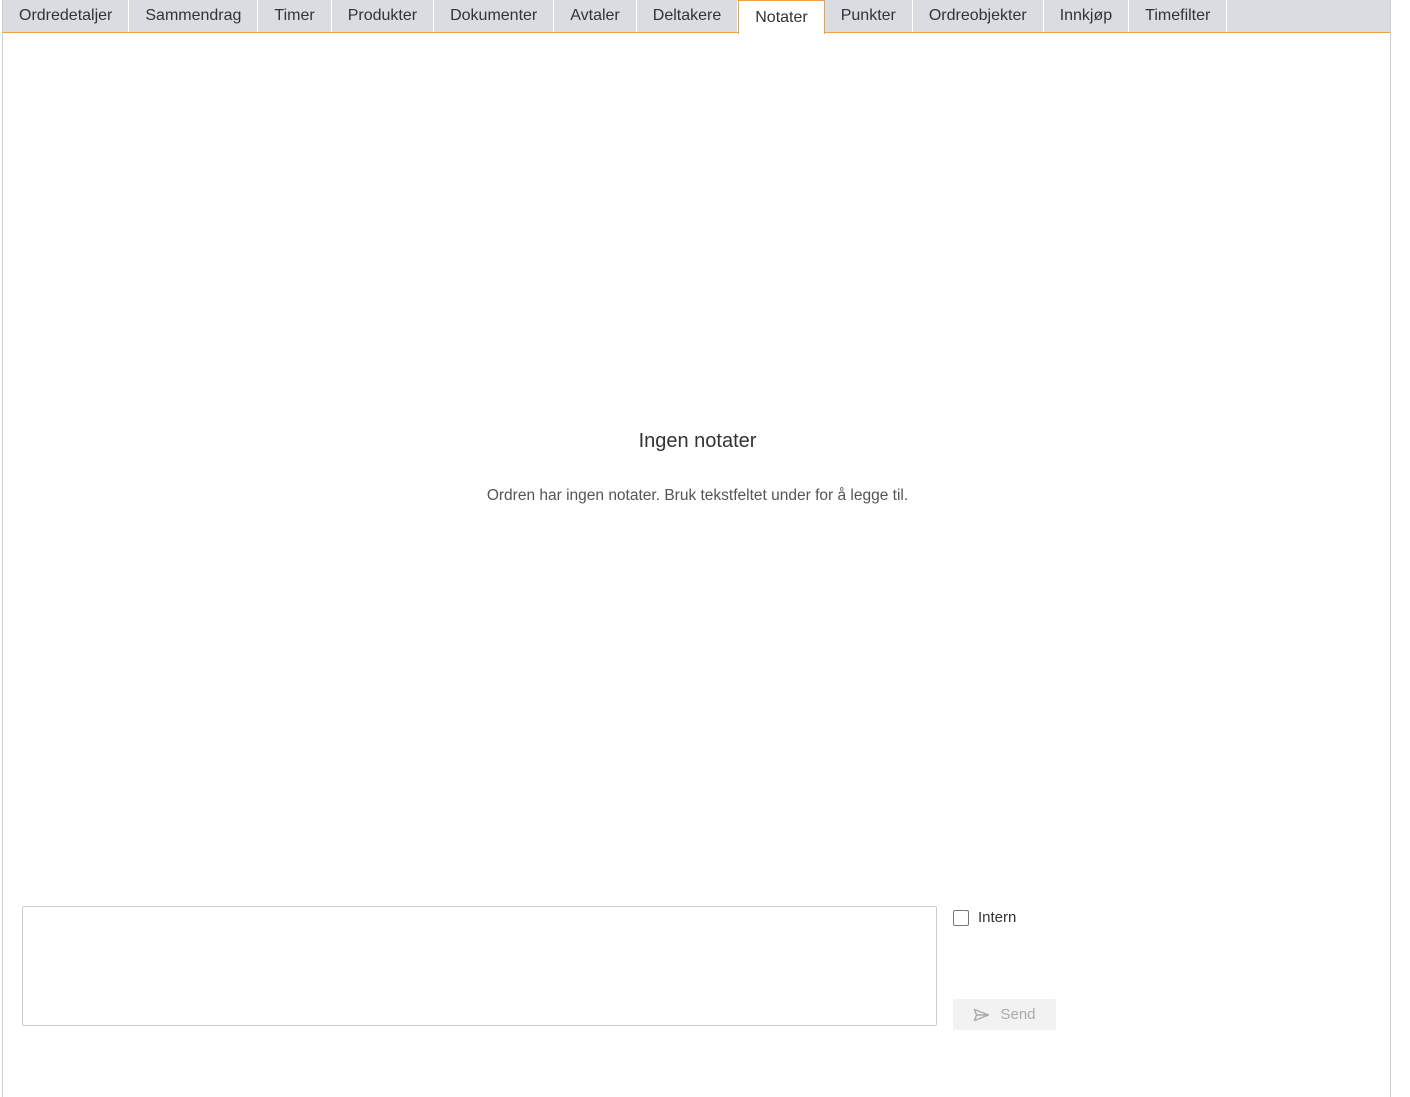 Image resolution: width=1410 pixels, height=1097 pixels. Describe the element at coordinates (869, 16) in the screenshot. I see `tab-punkter: Punkter` at that location.